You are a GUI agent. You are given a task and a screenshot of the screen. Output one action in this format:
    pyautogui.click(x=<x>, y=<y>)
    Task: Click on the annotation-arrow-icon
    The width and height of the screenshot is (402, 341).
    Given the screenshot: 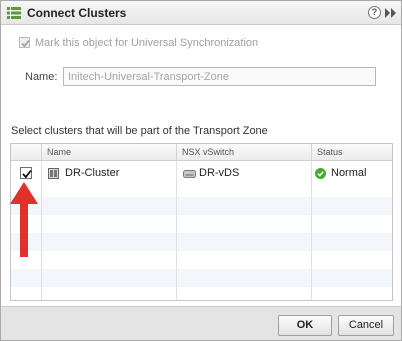 What is the action you would take?
    pyautogui.click(x=24, y=219)
    